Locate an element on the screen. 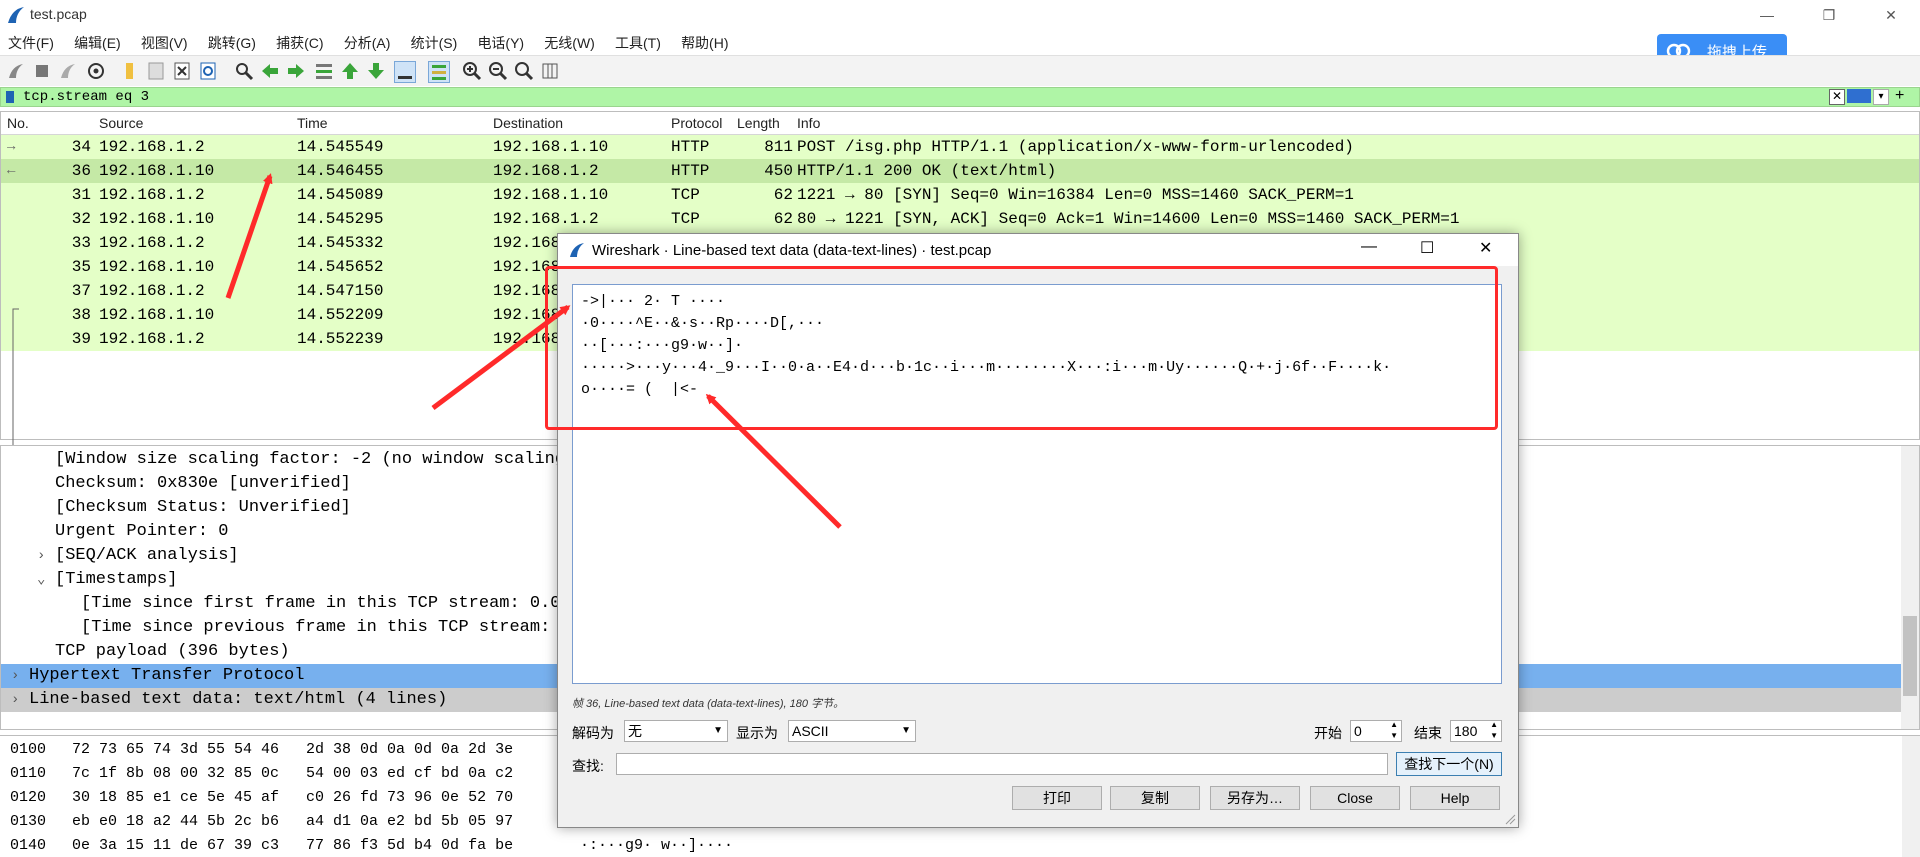 The image size is (1920, 857). arrow-to-text-start is located at coordinates (501, 357).